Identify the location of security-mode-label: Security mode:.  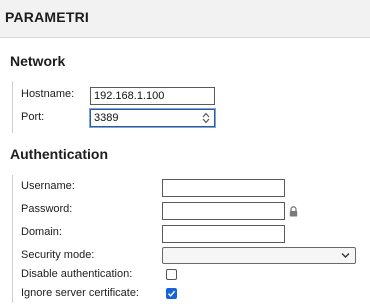
(58, 255).